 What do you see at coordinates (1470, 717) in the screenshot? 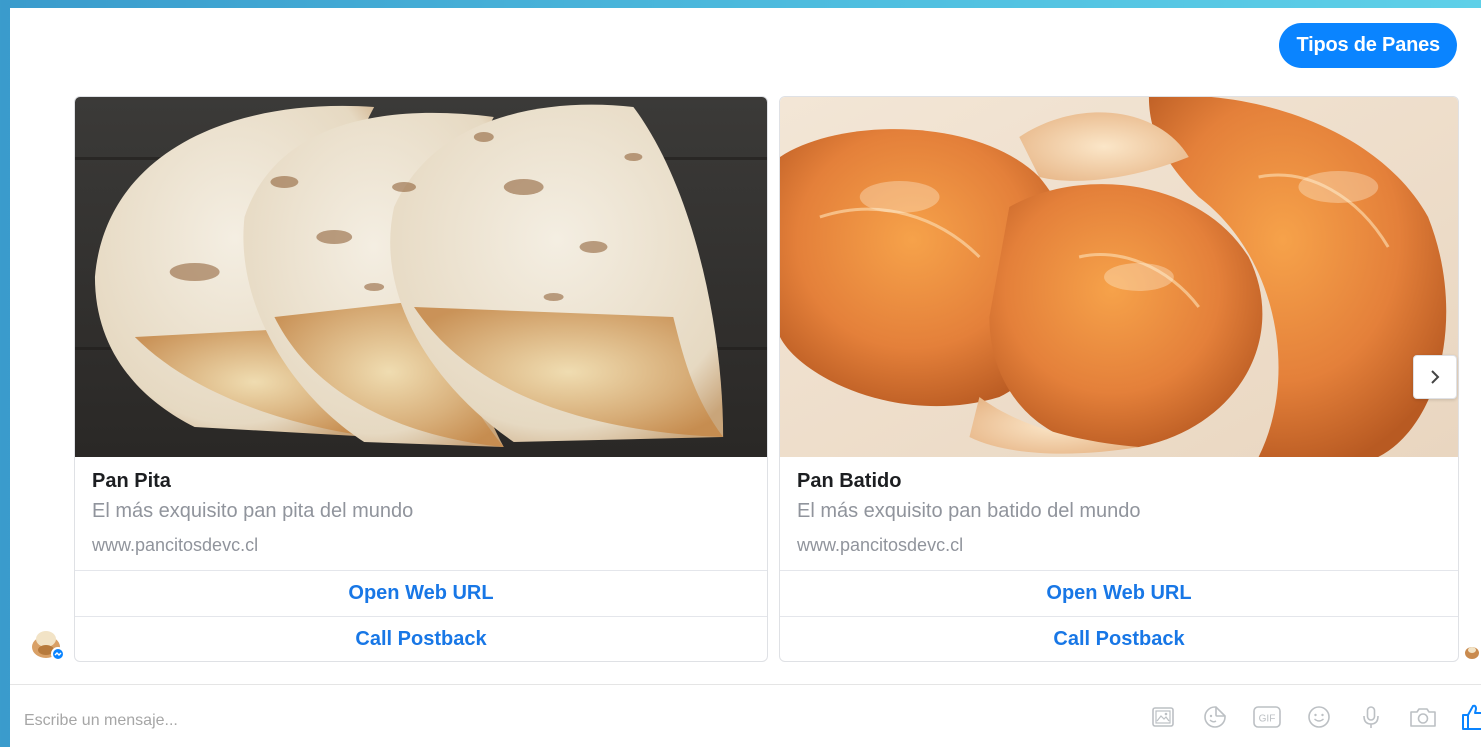
I see `like-icon` at bounding box center [1470, 717].